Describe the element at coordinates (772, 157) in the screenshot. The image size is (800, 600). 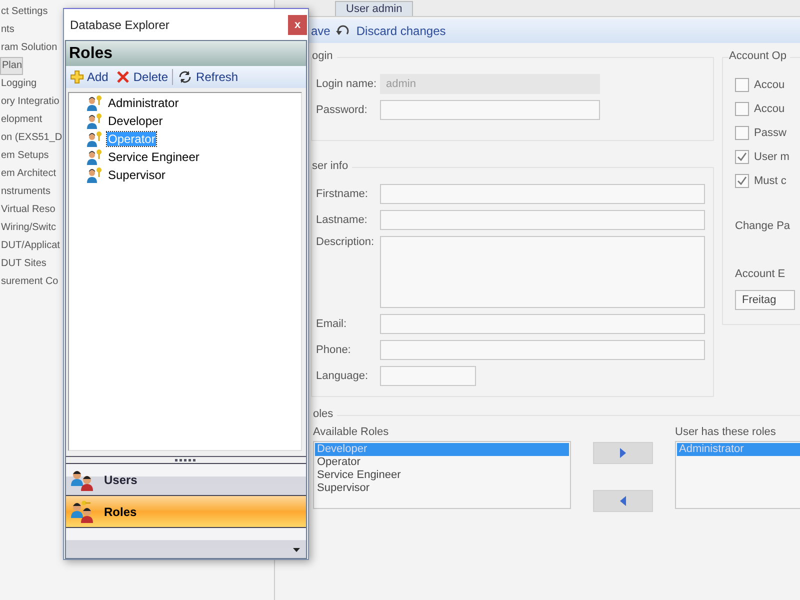
I see `checkbox-label: User m` at that location.